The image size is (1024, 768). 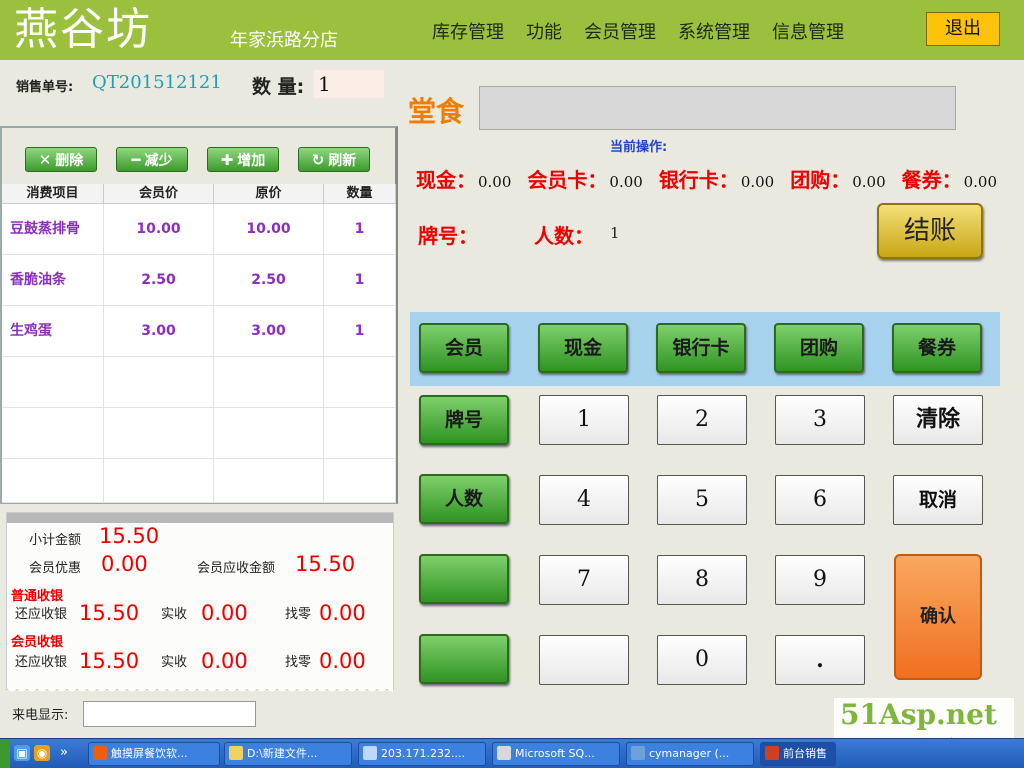 I want to click on plate-number-label: 牌号：, so click(x=448, y=236).